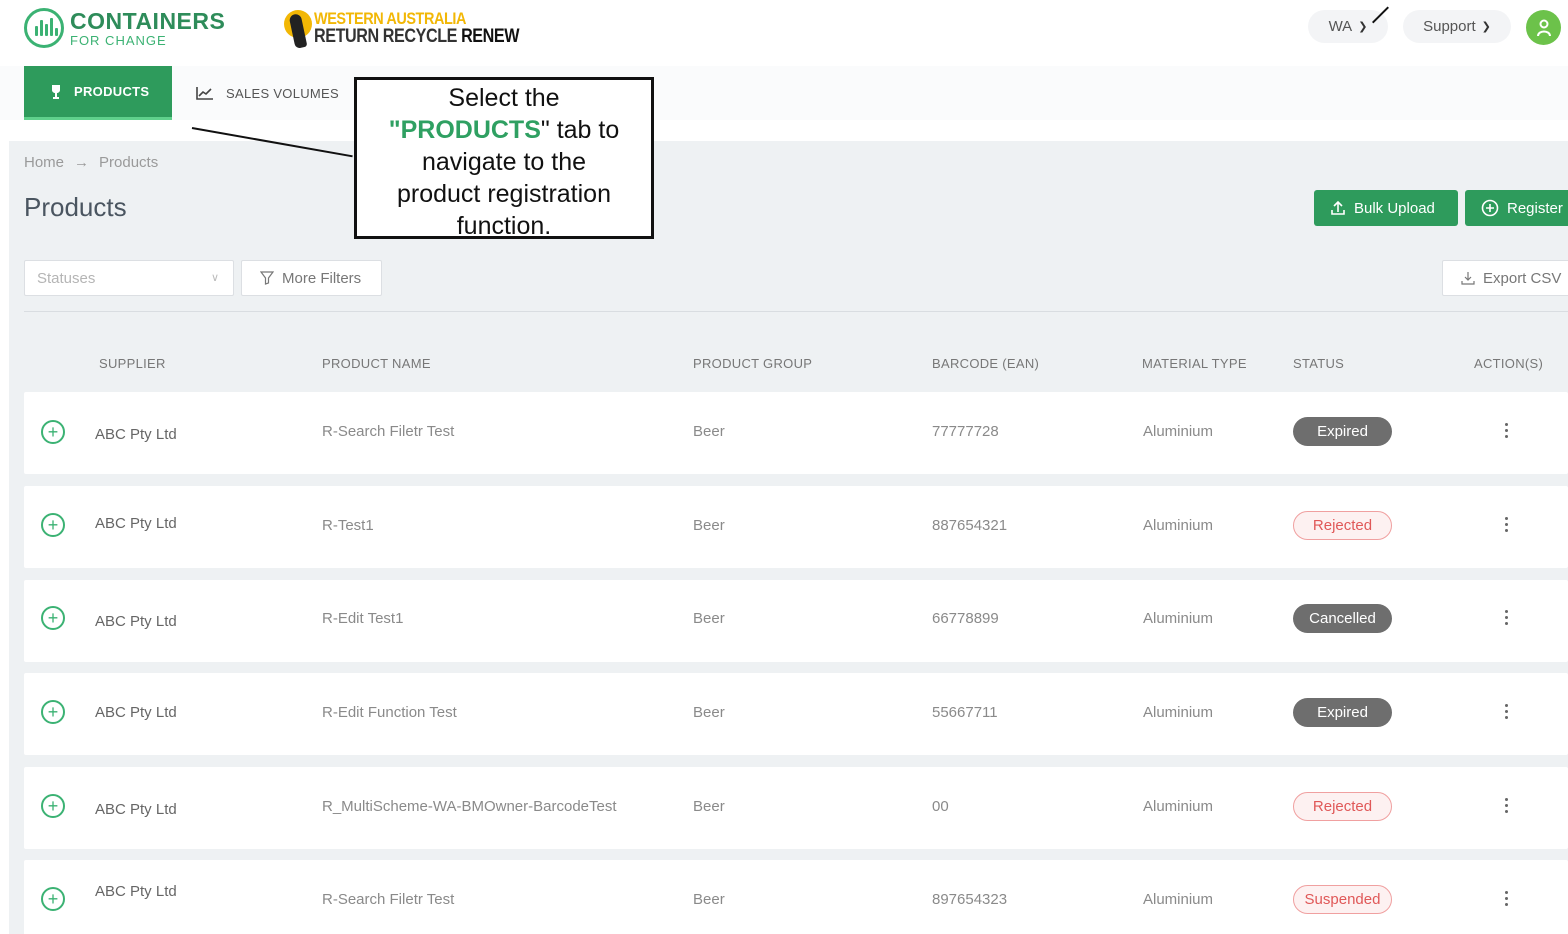 The image size is (1568, 934). What do you see at coordinates (204, 93) in the screenshot?
I see `chart-line-icon` at bounding box center [204, 93].